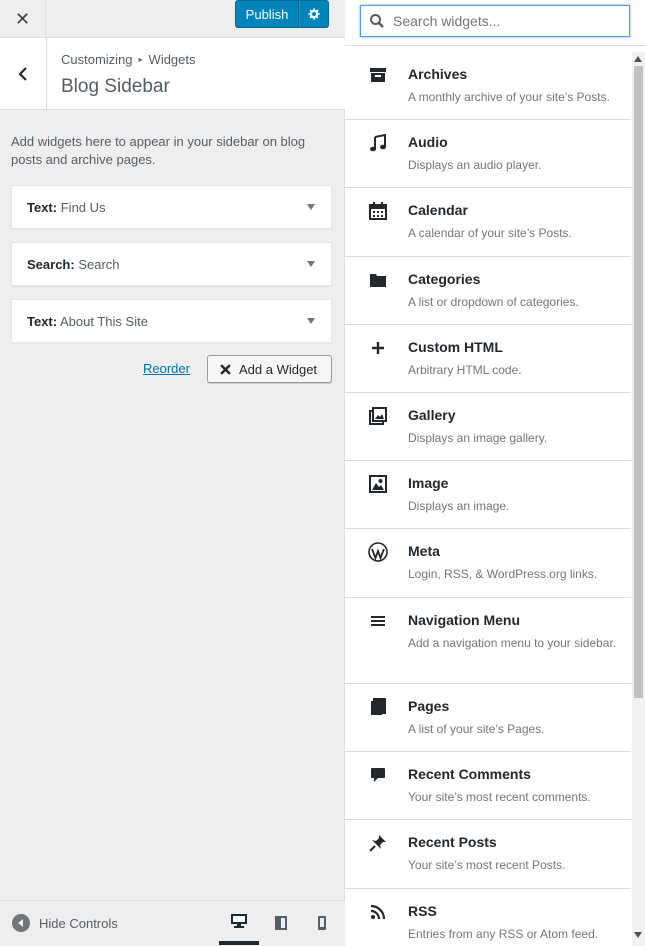  I want to click on widget-description: A list or dropdown of categories., so click(493, 302).